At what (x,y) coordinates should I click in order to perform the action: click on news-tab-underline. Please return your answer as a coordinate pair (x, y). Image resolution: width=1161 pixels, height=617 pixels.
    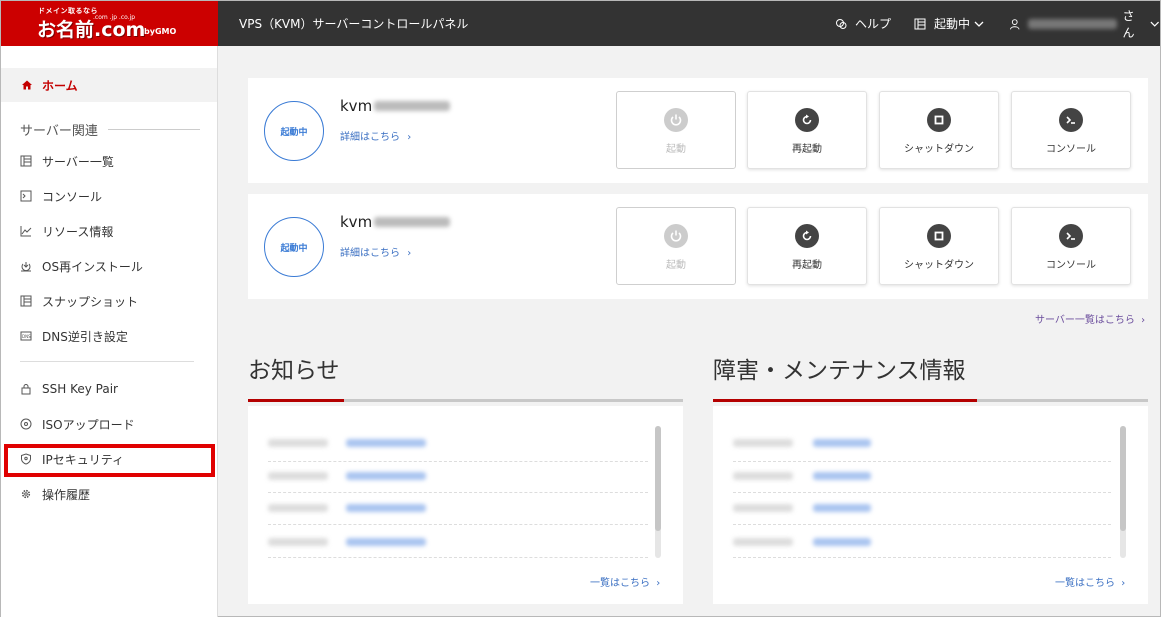
    Looking at the image, I should click on (465, 400).